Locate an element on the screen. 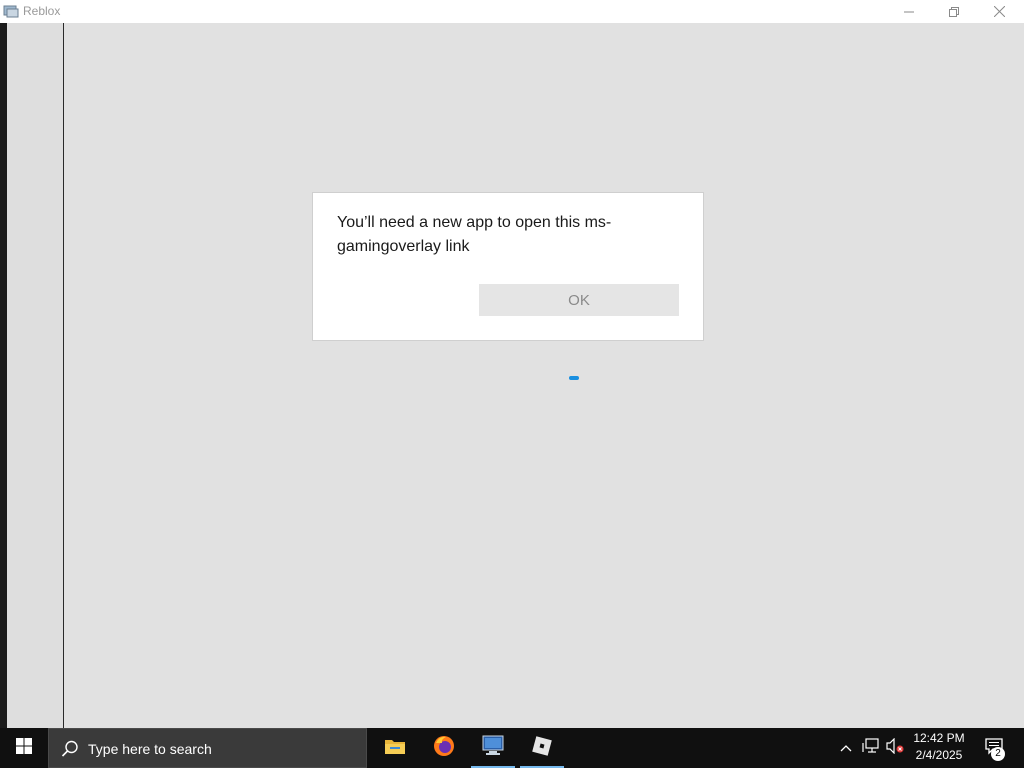  taskbar-file-explorer is located at coordinates (395, 748).